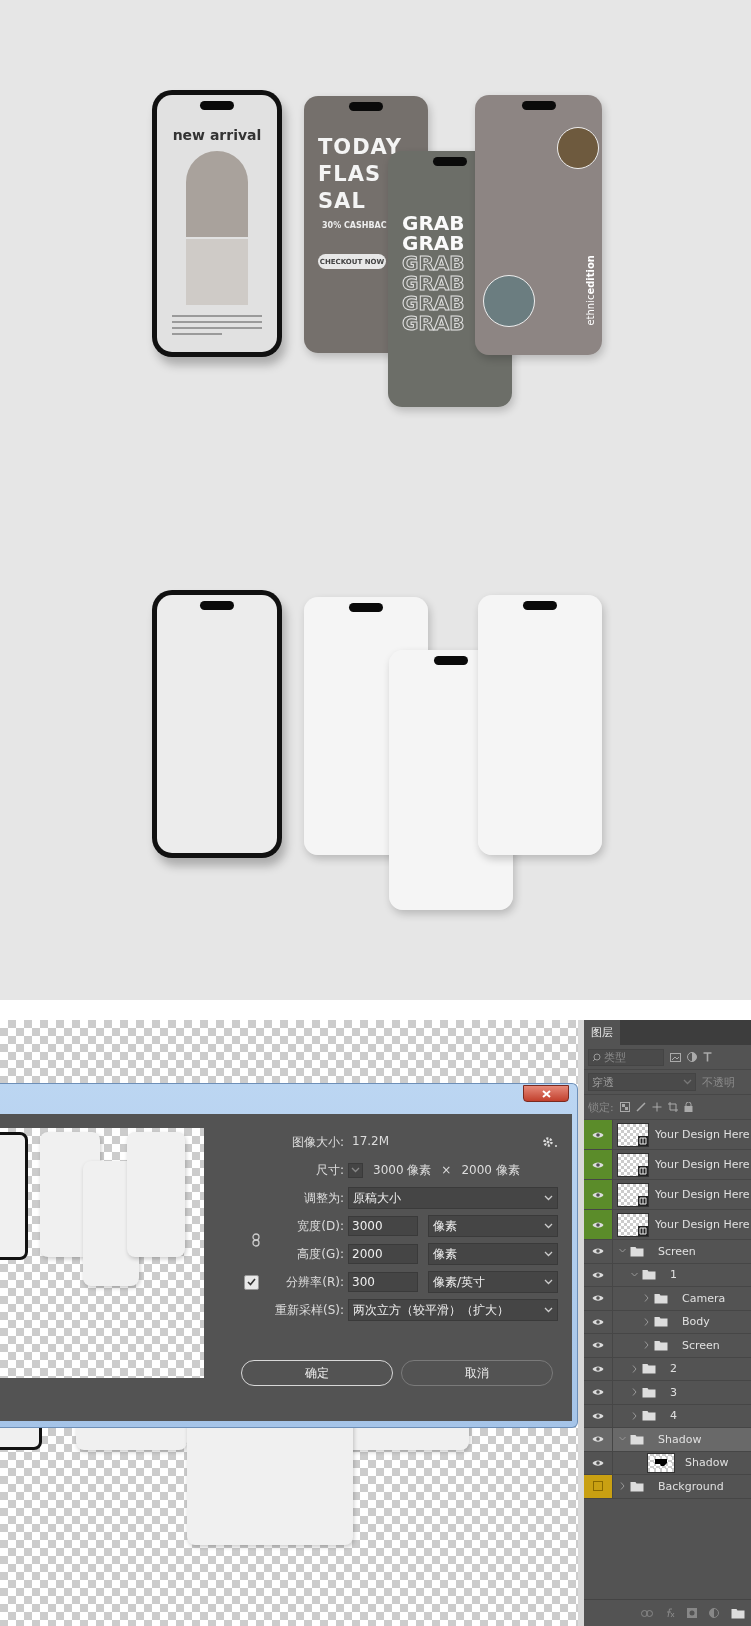  Describe the element at coordinates (477, 1373) in the screenshot. I see `cancel-button: 取消` at that location.